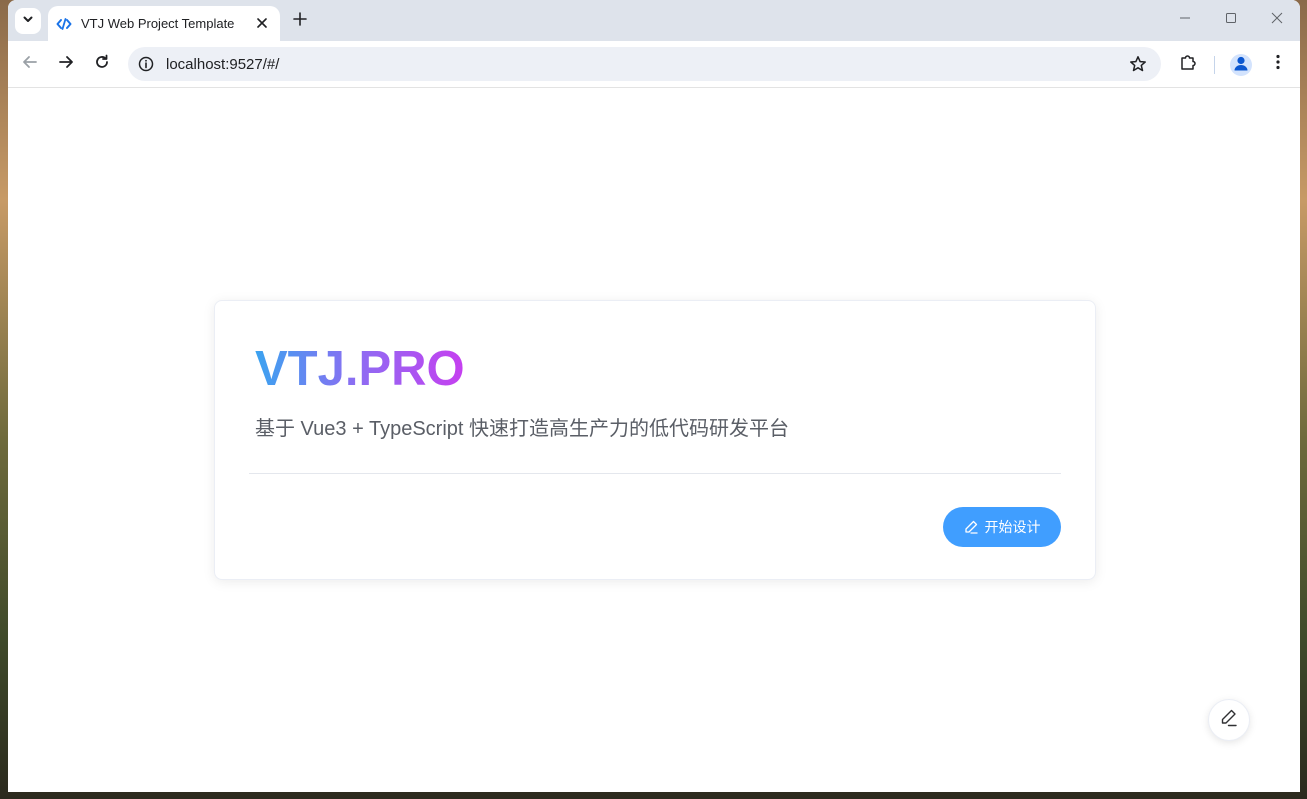 Image resolution: width=1307 pixels, height=799 pixels. I want to click on maximize-icon, so click(1231, 20).